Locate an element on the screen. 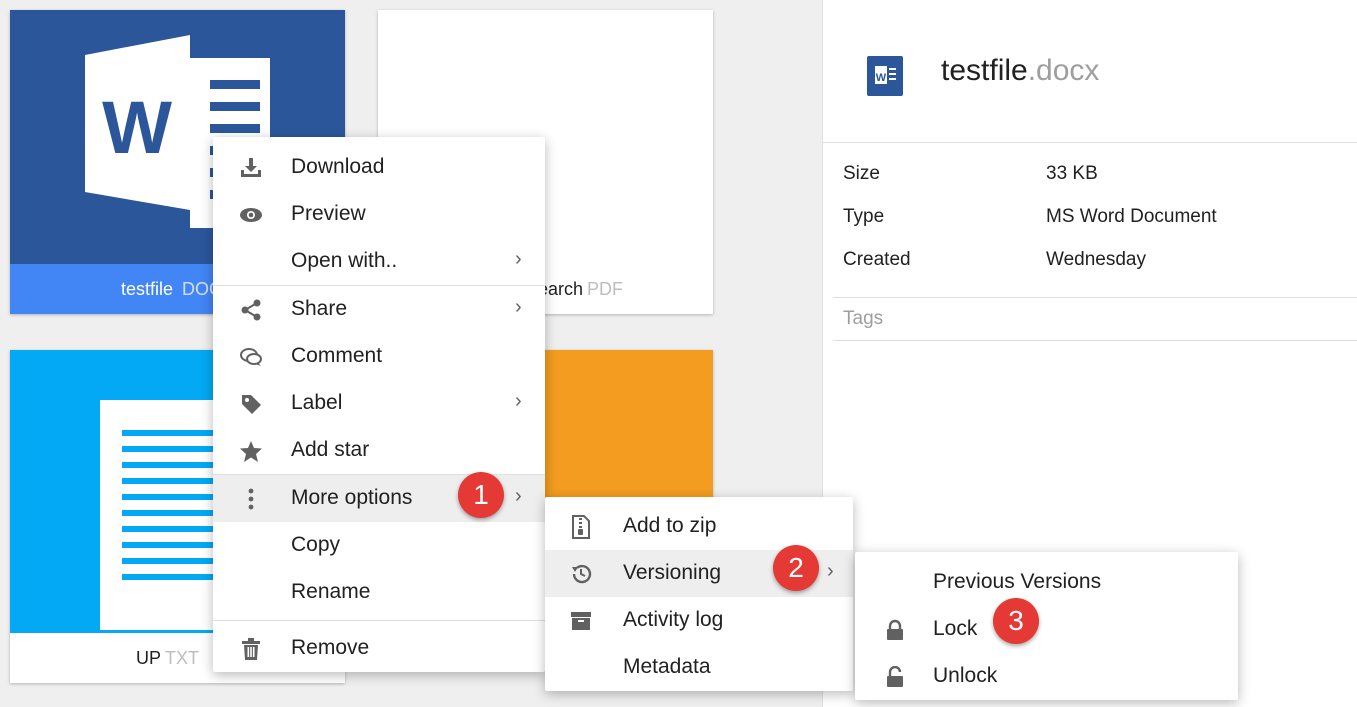  step-badge-3: 3 is located at coordinates (1016, 621).